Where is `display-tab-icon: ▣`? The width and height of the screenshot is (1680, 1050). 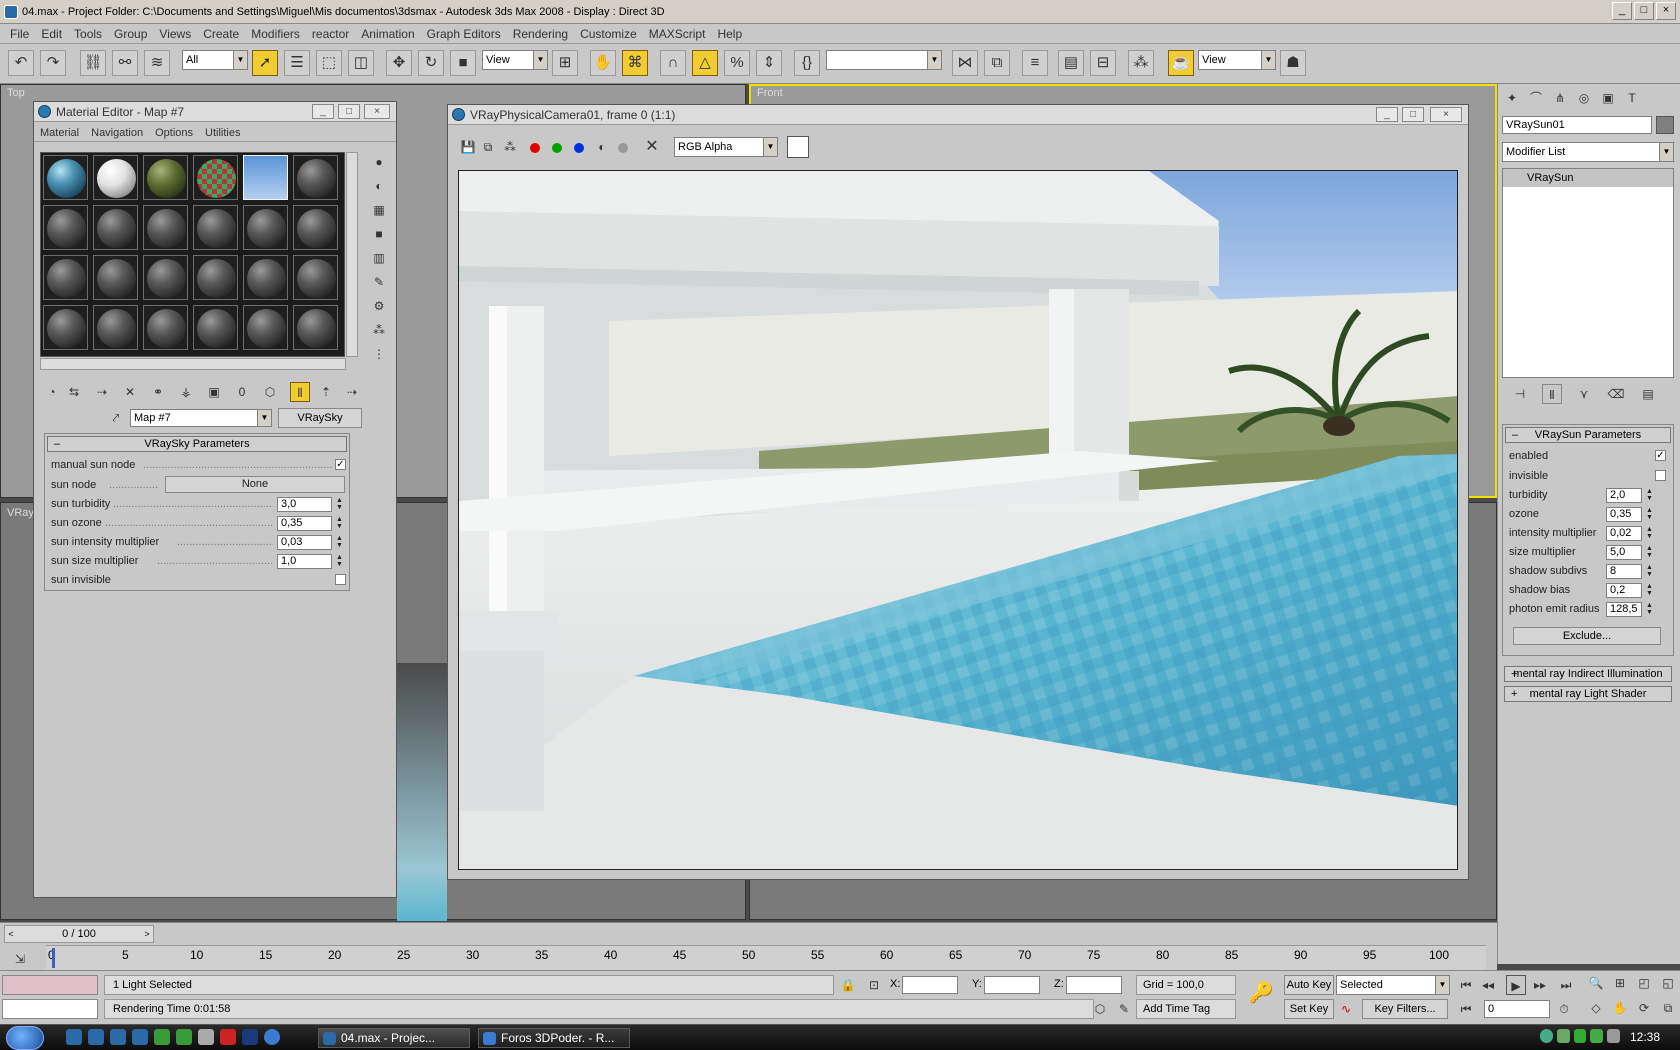
display-tab-icon: ▣ is located at coordinates (1608, 98).